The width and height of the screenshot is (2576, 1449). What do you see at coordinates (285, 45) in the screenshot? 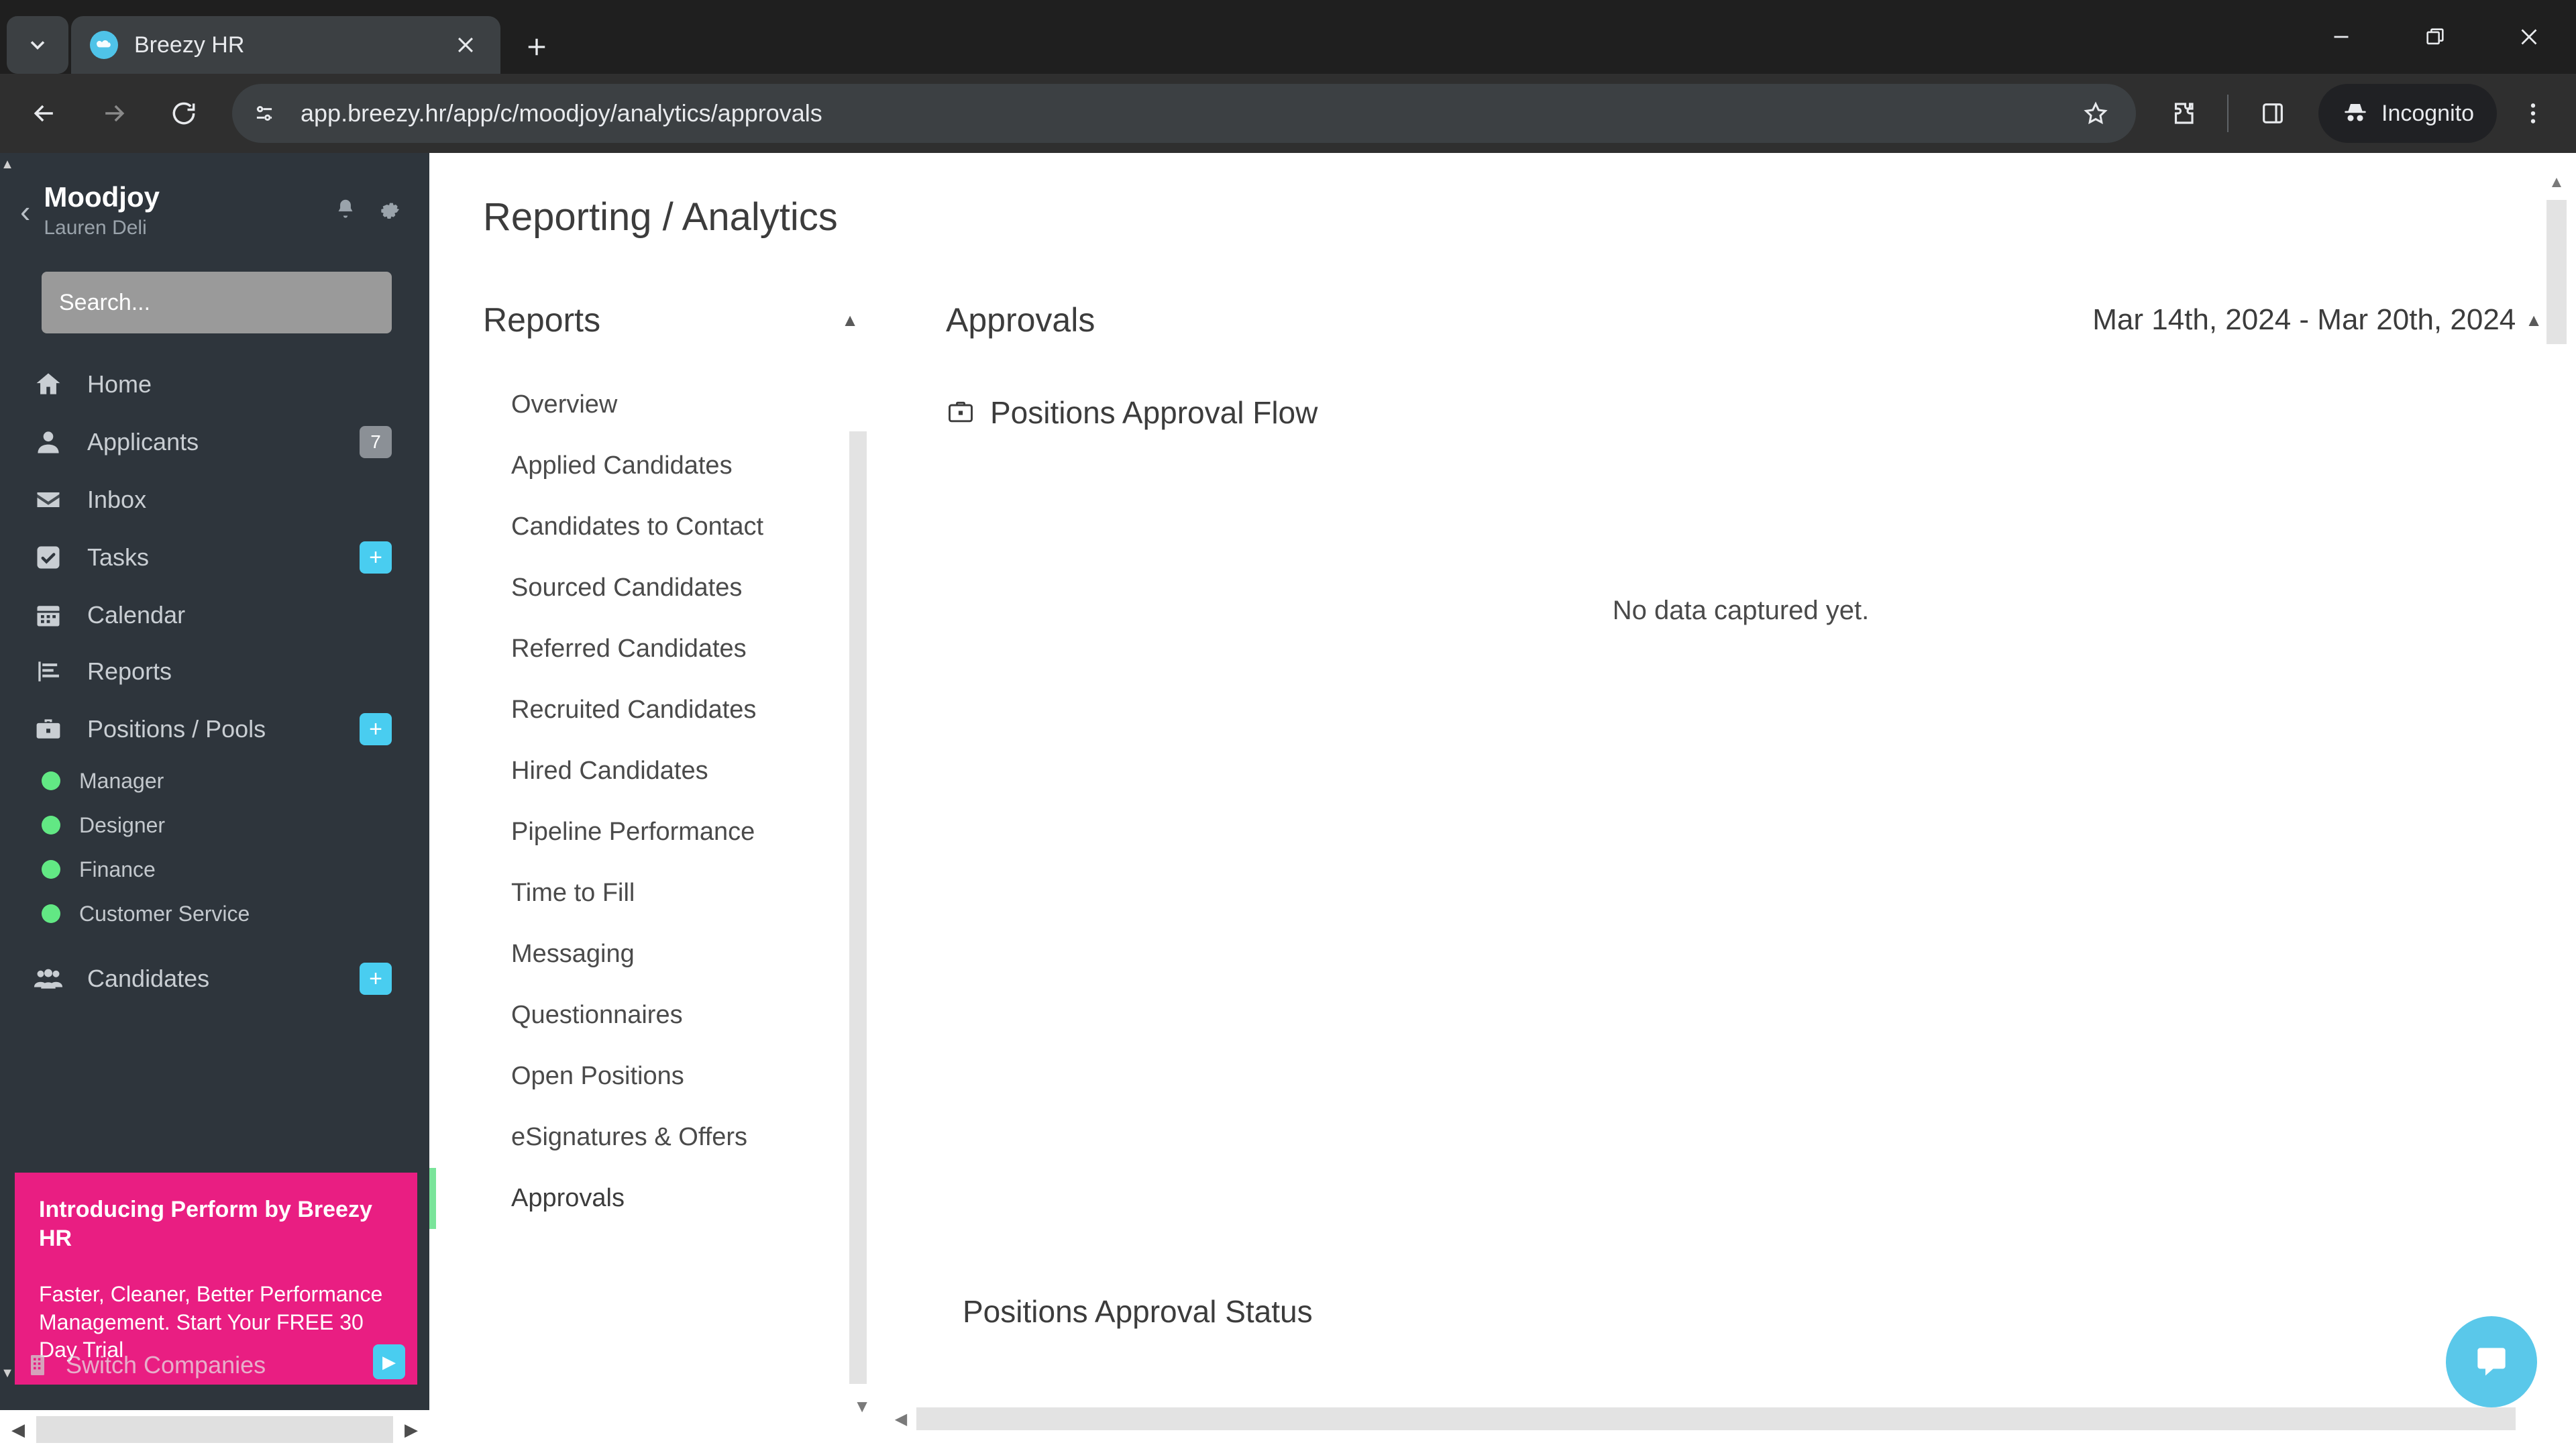
I see `browser-tab: Breezy HR` at bounding box center [285, 45].